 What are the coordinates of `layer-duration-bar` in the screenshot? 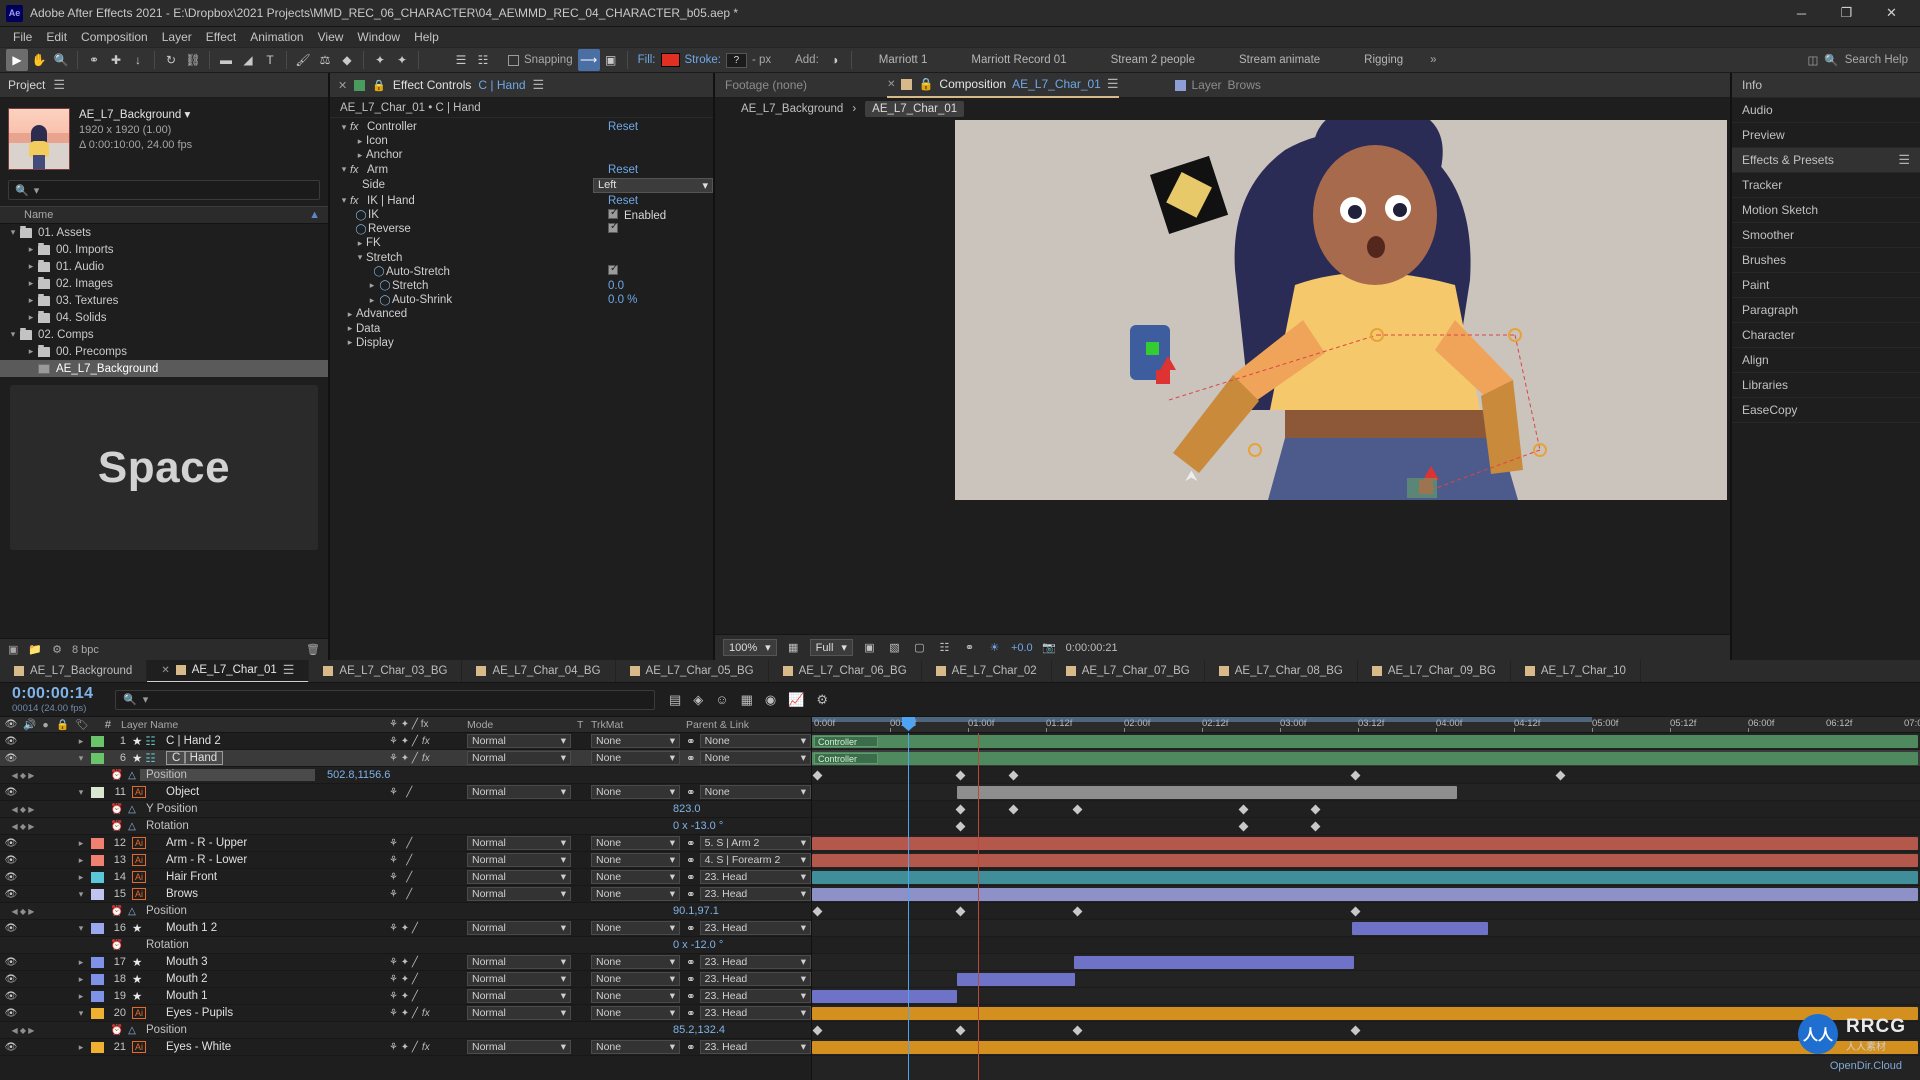 It's located at (1420, 928).